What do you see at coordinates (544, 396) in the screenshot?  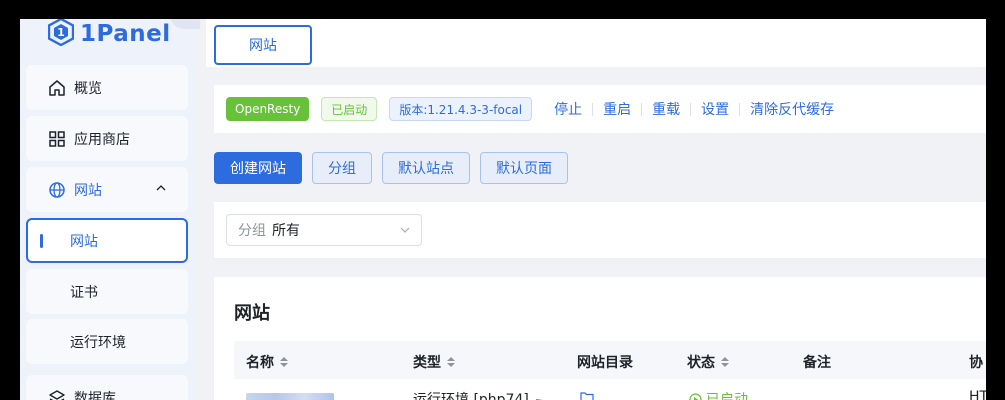 I see `arrow-indicator-icon` at bounding box center [544, 396].